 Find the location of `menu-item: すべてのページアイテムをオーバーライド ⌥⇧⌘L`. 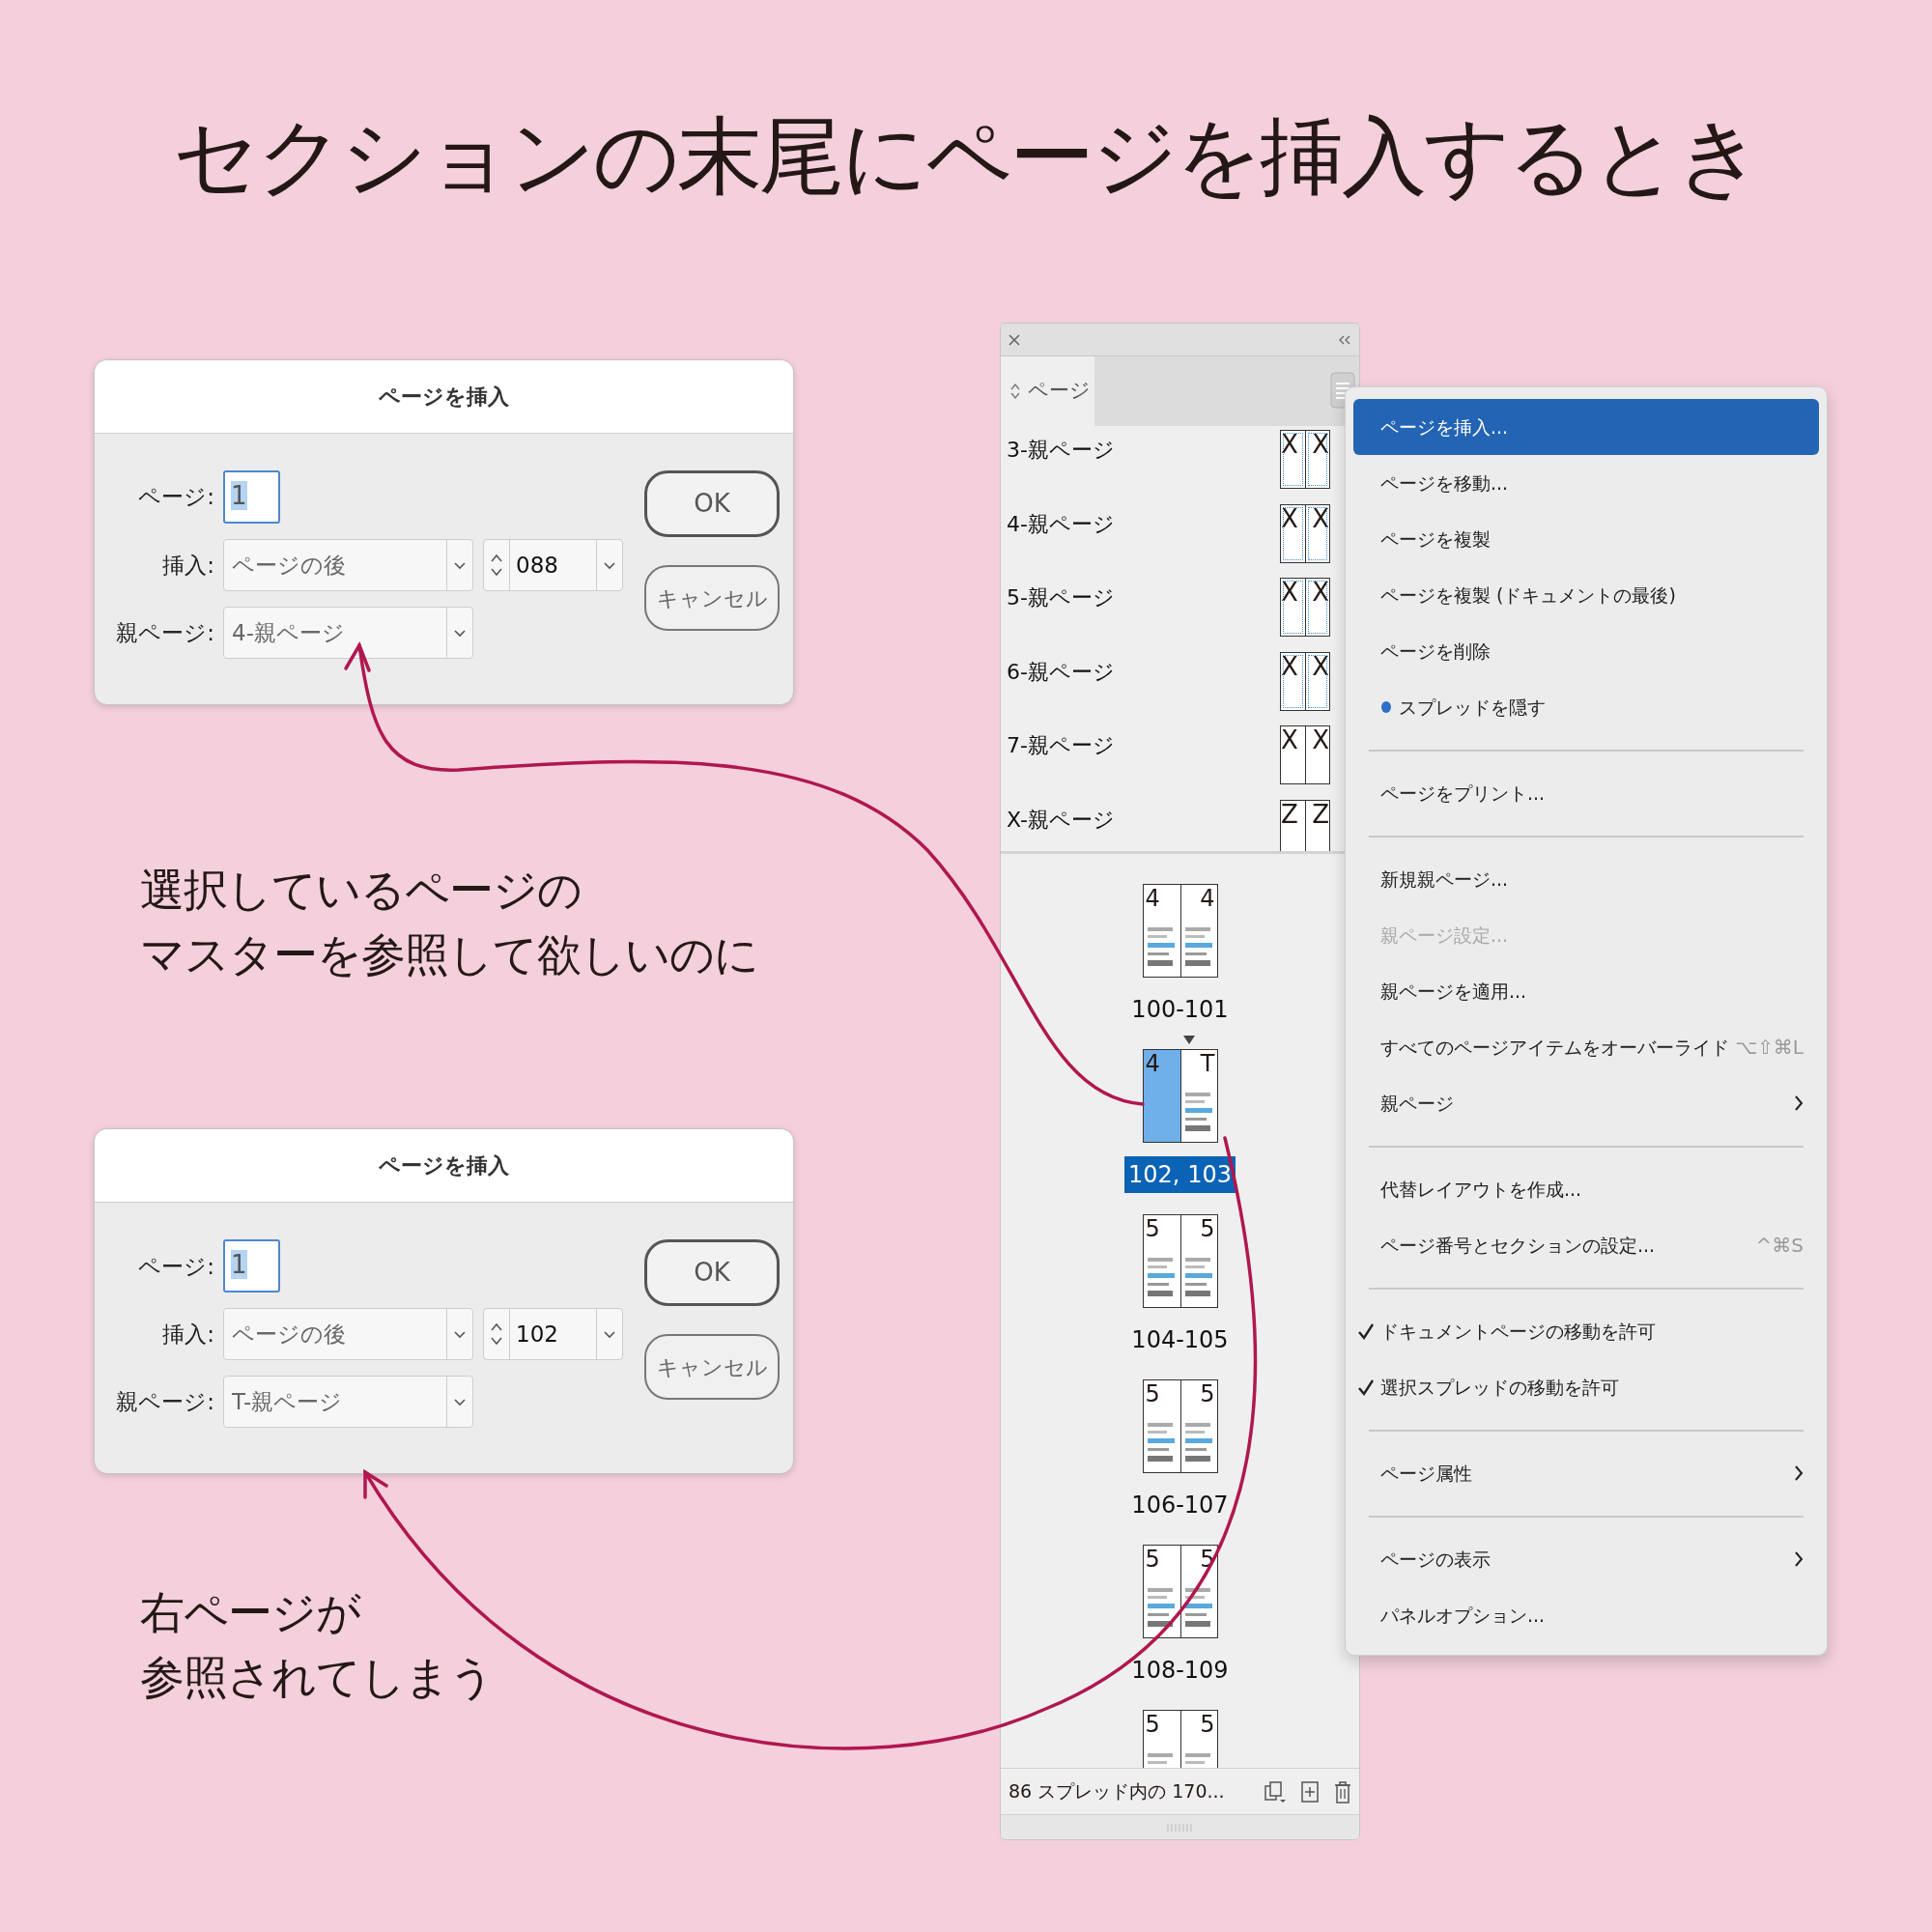

menu-item: すべてのページアイテムをオーバーライド ⌥⇧⌘L is located at coordinates (1586, 1047).